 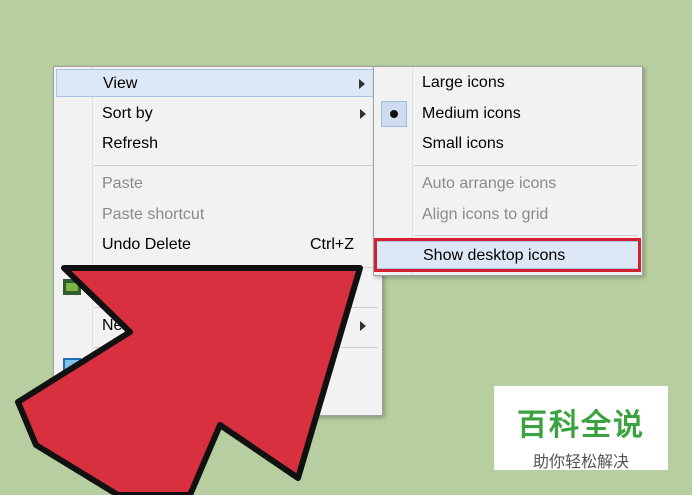 I want to click on watermark-logo: 百科全说 助你轻松解决, so click(x=581, y=428).